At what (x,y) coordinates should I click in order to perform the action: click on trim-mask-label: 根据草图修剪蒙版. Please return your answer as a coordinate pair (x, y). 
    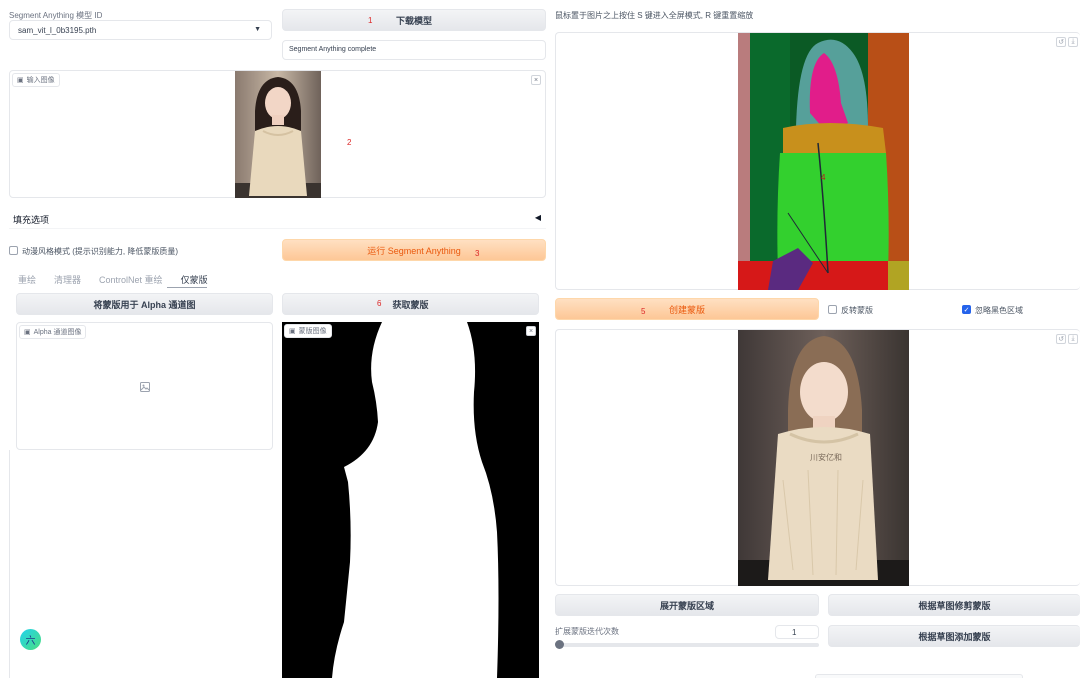
    Looking at the image, I should click on (954, 605).